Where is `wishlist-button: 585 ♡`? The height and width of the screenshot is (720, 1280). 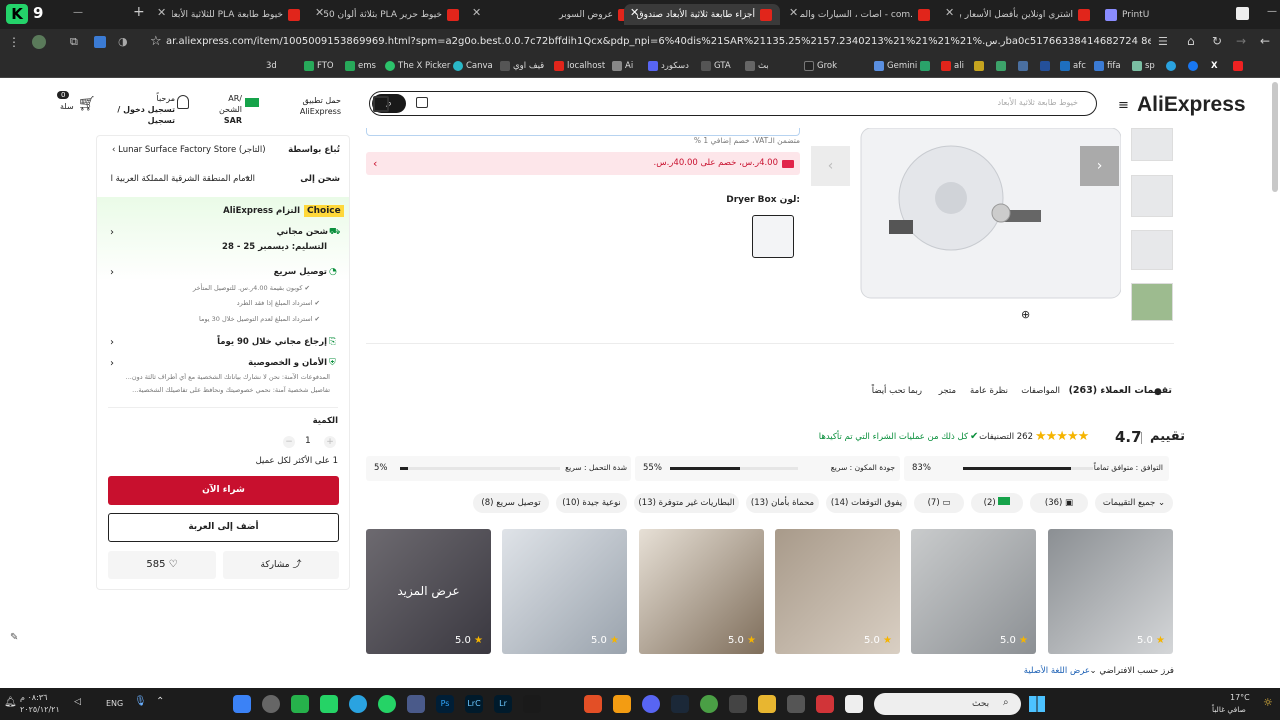 wishlist-button: 585 ♡ is located at coordinates (162, 565).